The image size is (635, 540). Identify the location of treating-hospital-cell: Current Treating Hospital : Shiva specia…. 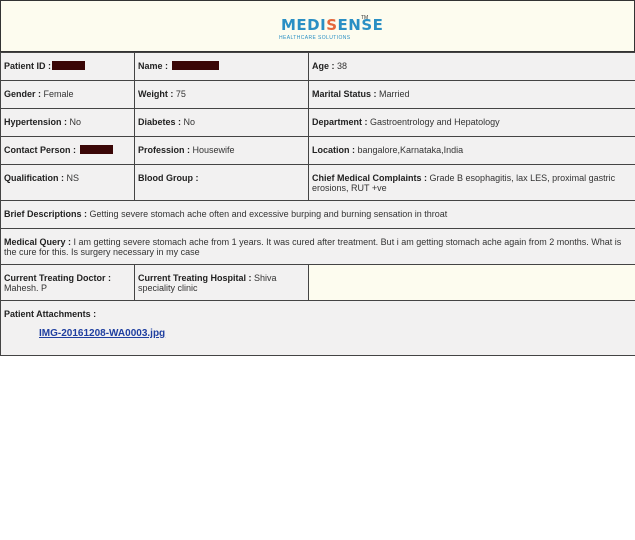
(221, 282).